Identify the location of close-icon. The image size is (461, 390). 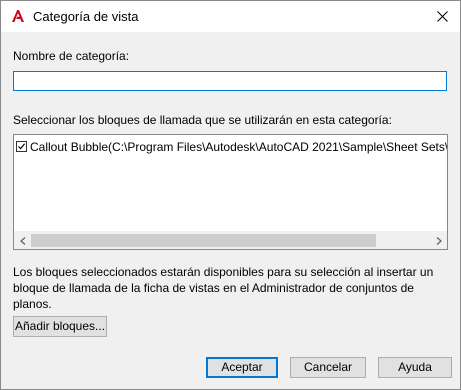
(442, 16).